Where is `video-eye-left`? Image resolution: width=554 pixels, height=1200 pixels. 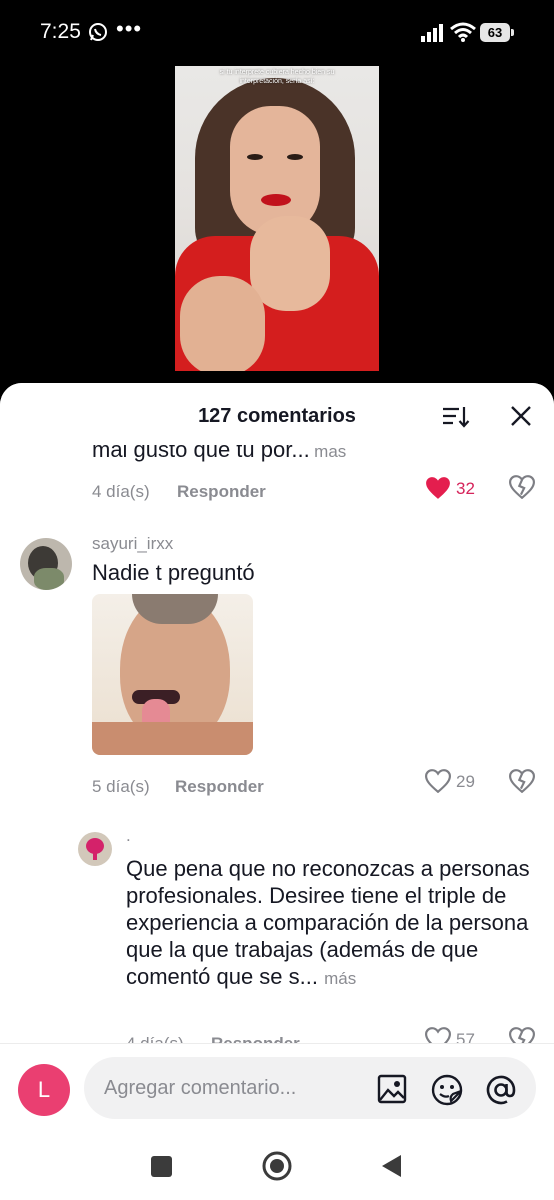
video-eye-left is located at coordinates (255, 157).